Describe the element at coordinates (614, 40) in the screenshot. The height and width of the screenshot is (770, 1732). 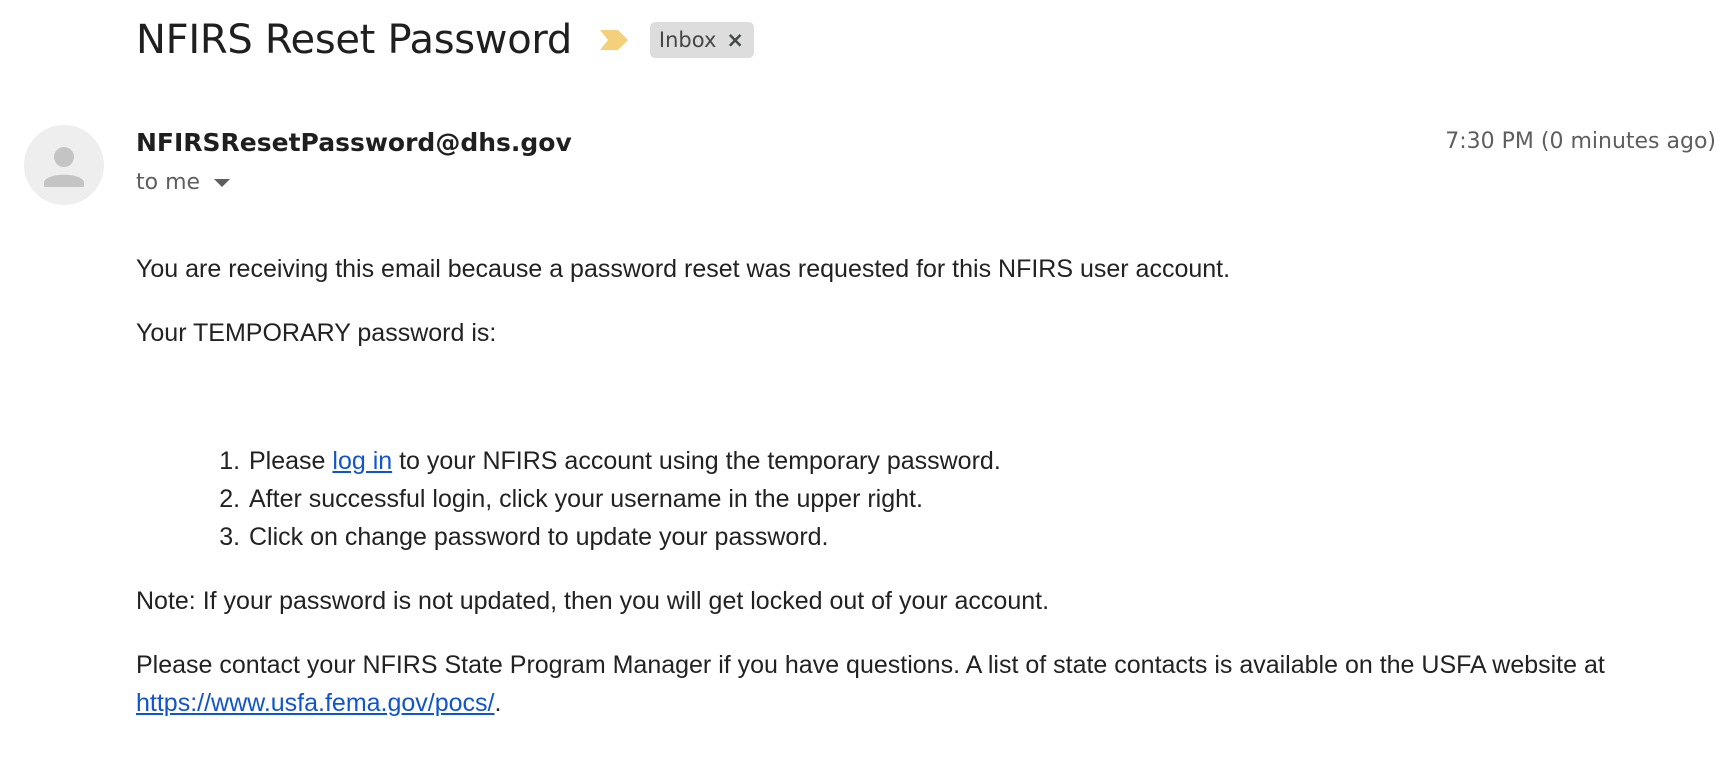
I see `importance-marker-icon` at that location.